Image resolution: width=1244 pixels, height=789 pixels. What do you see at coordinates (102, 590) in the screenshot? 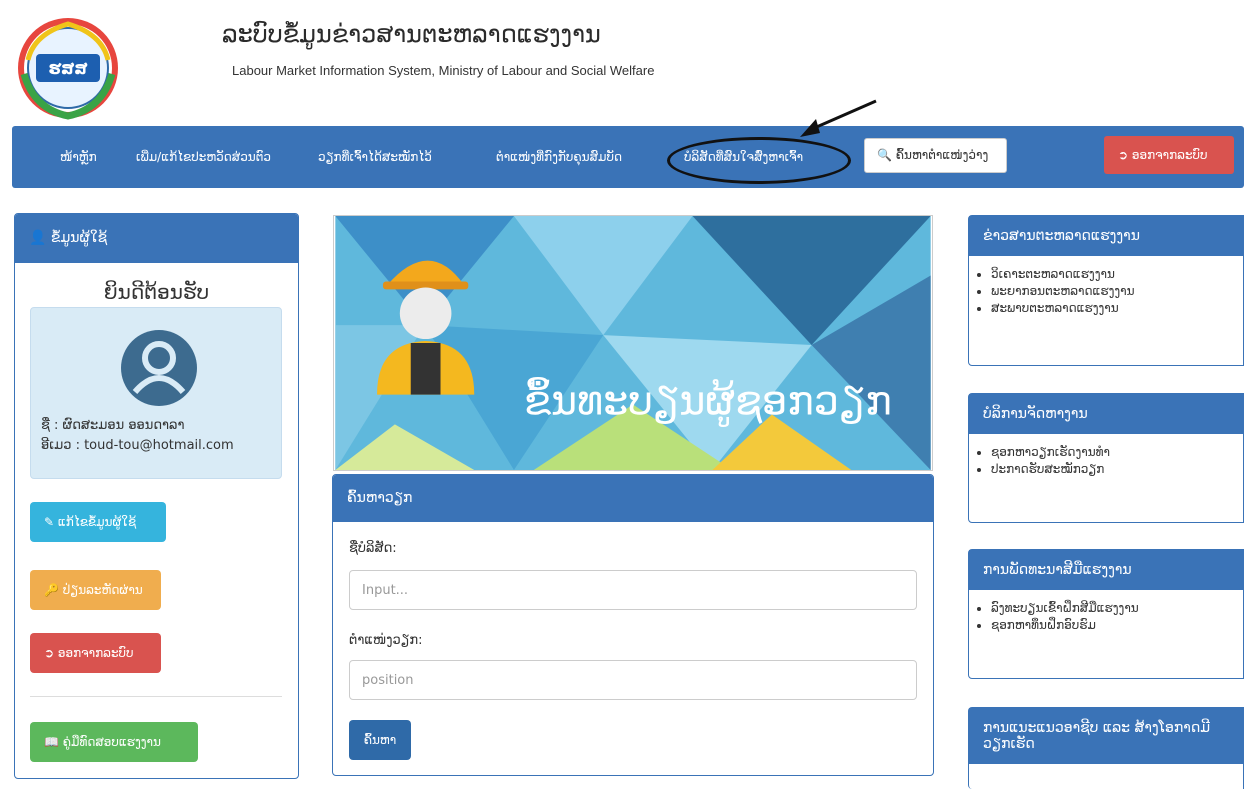
I see `change-password-label: ປ່ຽນລະຫັດຜ່ານ` at bounding box center [102, 590].